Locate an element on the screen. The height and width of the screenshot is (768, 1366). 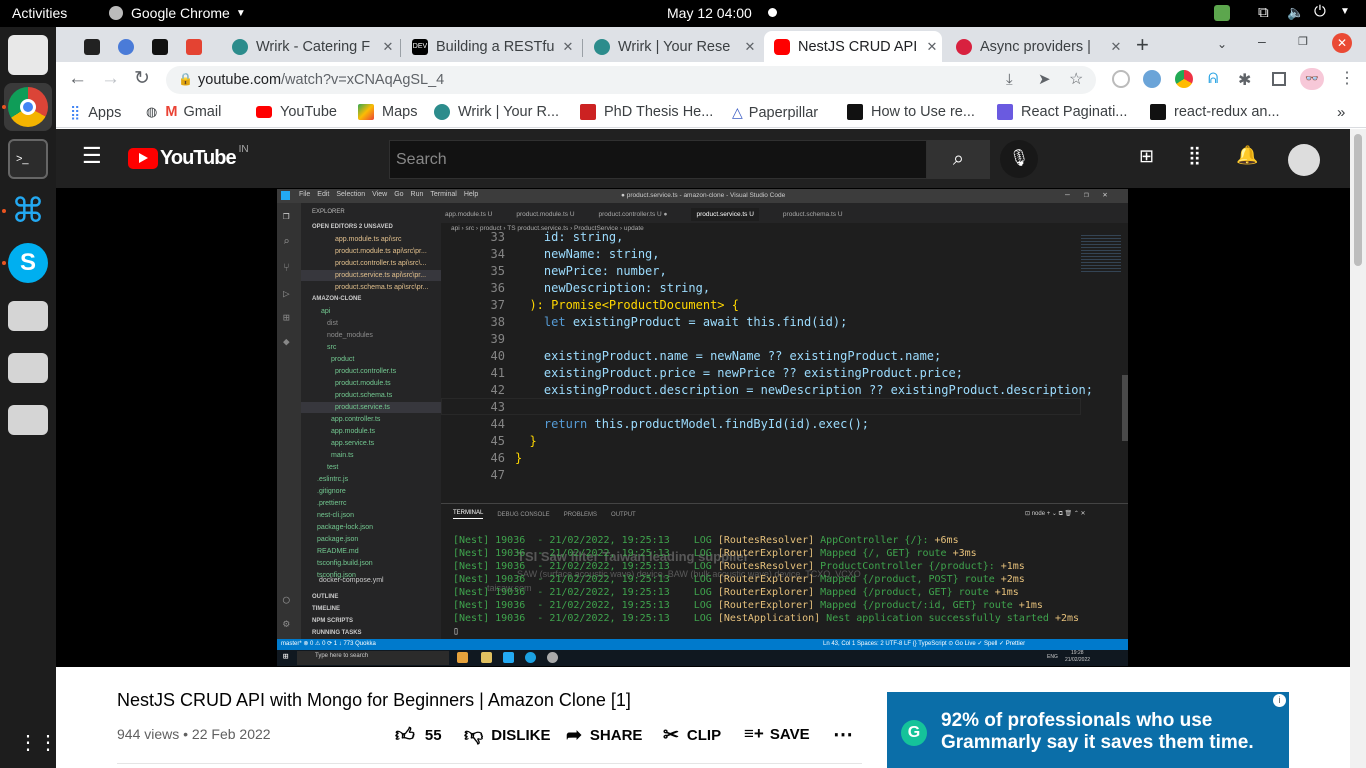
terminal-icon: >_ is located at coordinates (28, 159).